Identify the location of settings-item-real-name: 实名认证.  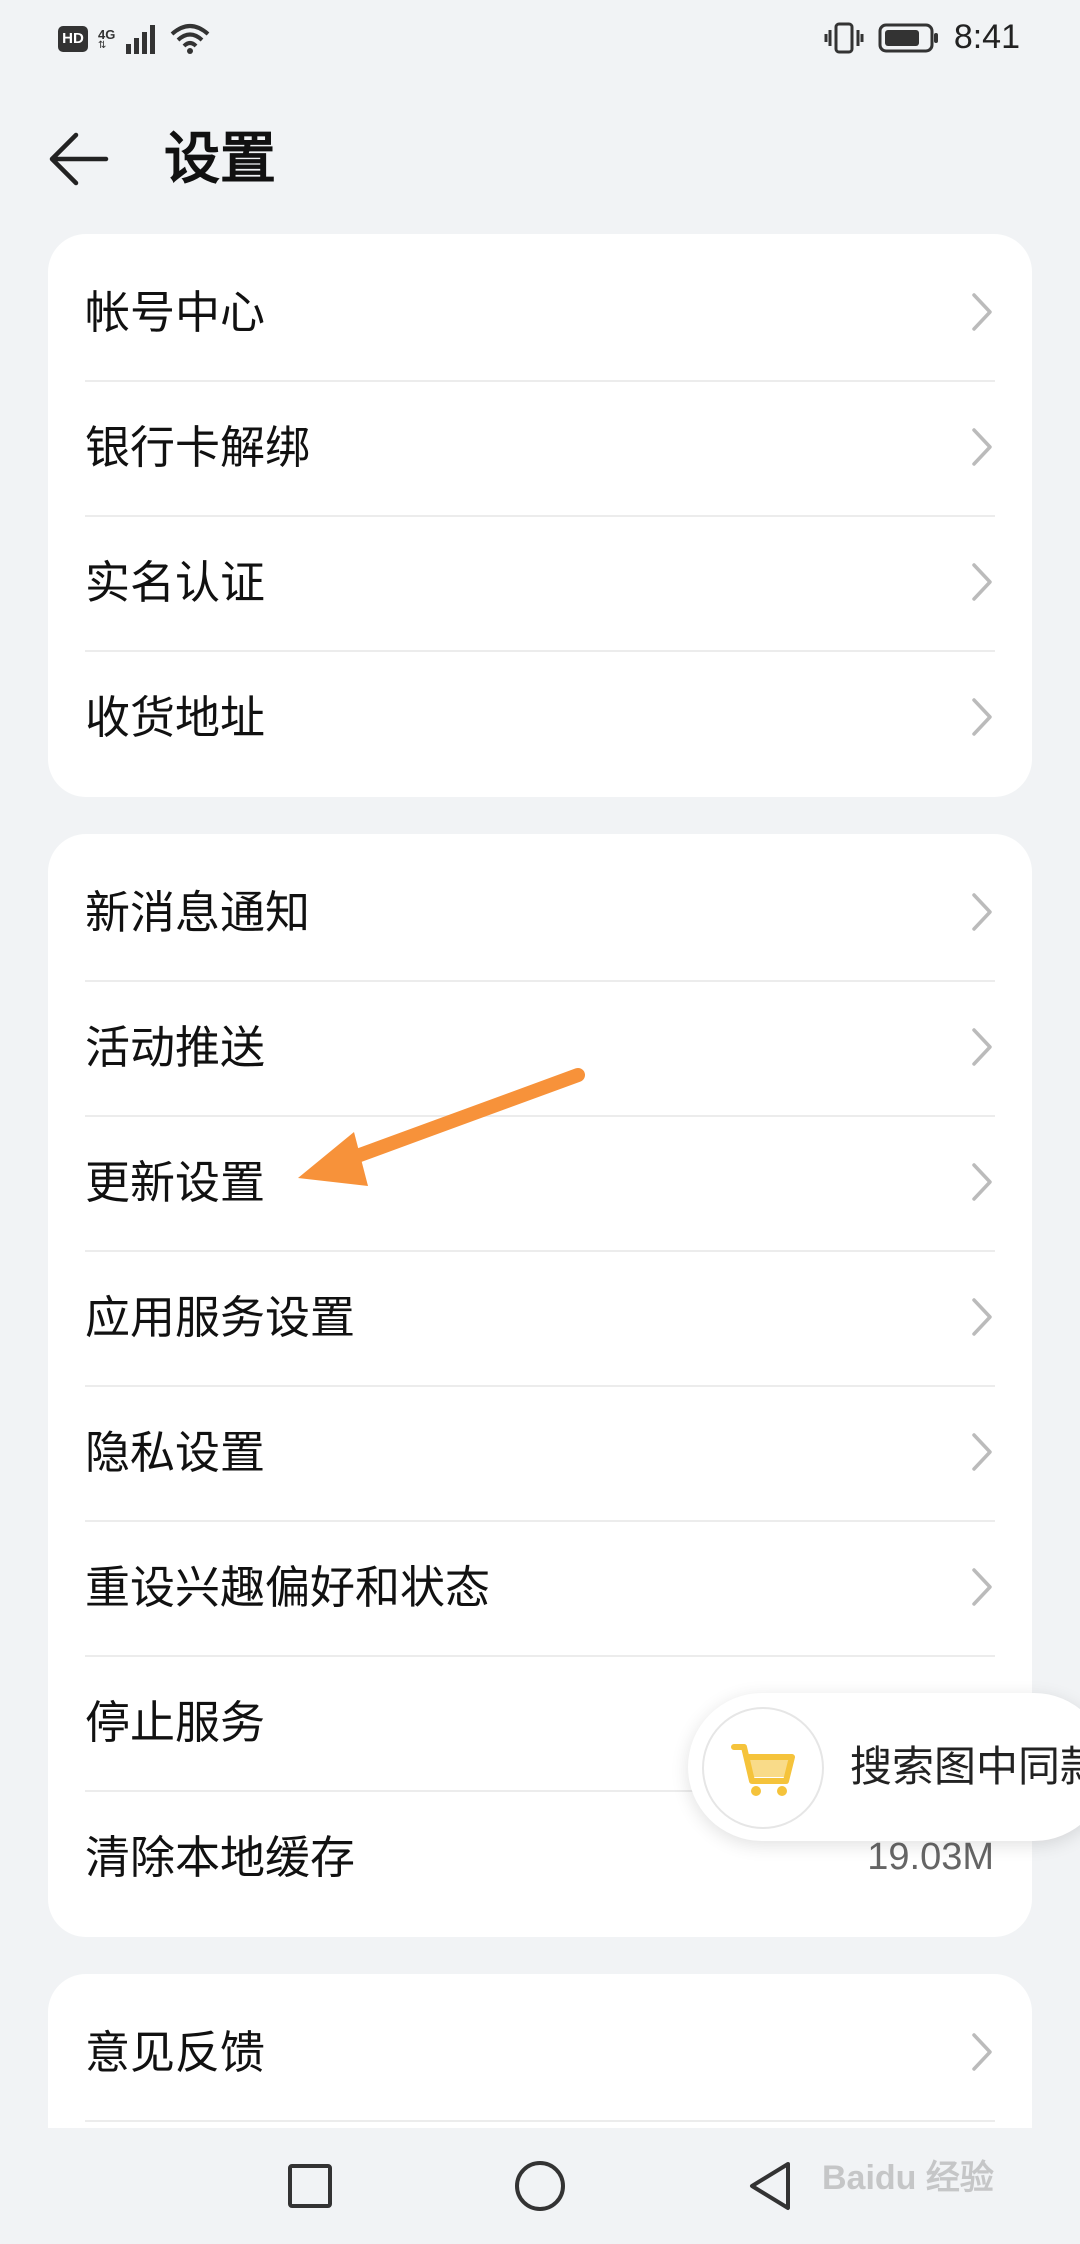
(540, 582).